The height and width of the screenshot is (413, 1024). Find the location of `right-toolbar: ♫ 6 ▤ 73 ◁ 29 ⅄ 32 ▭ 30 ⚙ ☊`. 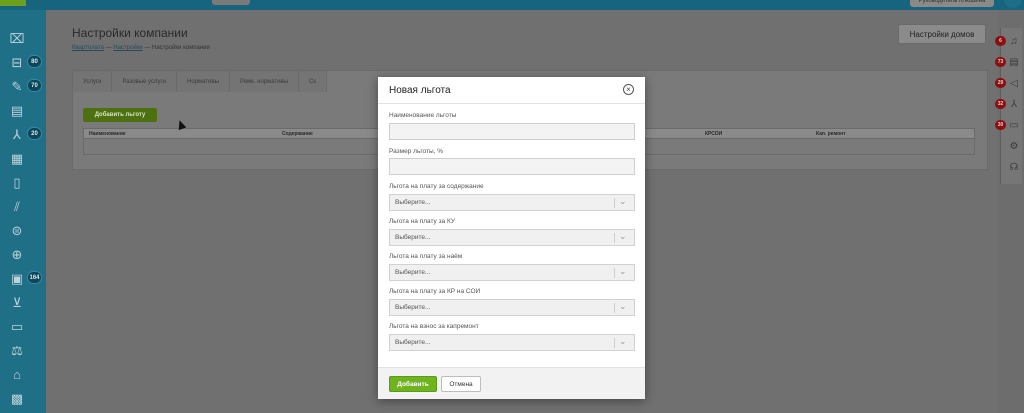

right-toolbar: ♫ 6 ▤ 73 ◁ 29 ⅄ 32 ▭ 30 ⚙ ☊ is located at coordinates (1009, 211).